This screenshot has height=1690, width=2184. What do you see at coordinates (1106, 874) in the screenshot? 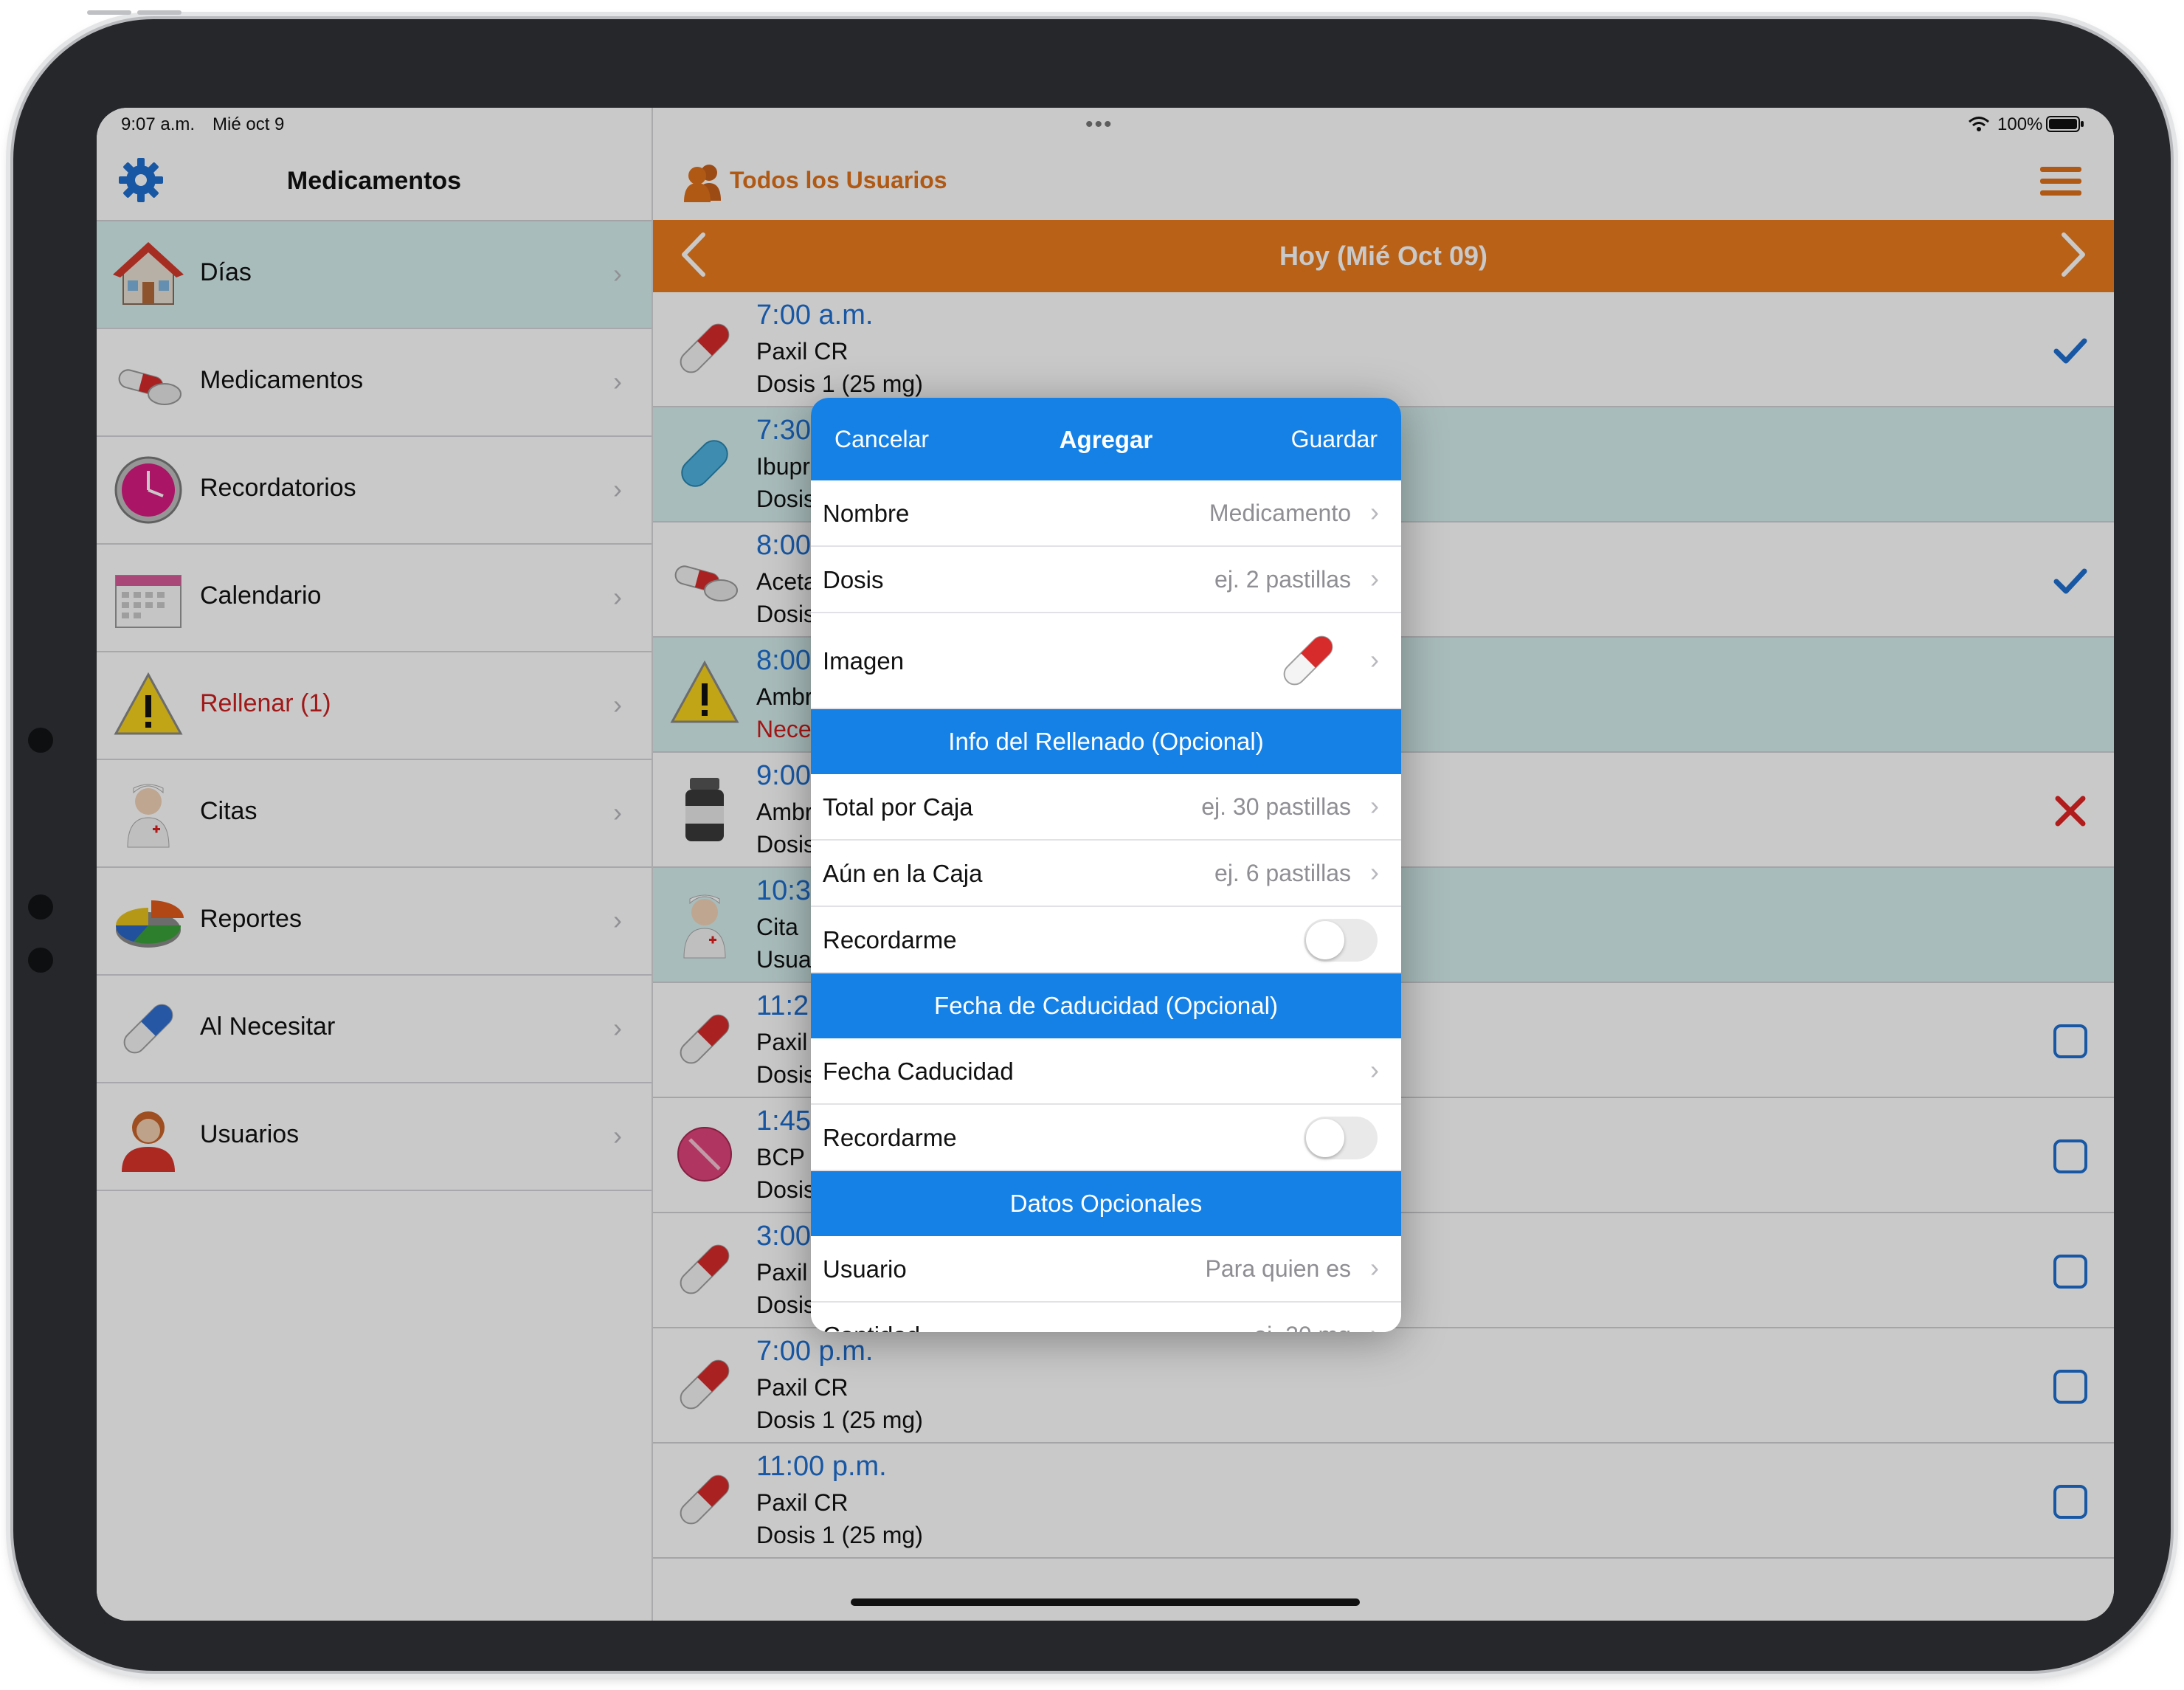
I see `aun-en-la-caja-field: Aún en la Caja ej. 6 pastillas ›` at bounding box center [1106, 874].